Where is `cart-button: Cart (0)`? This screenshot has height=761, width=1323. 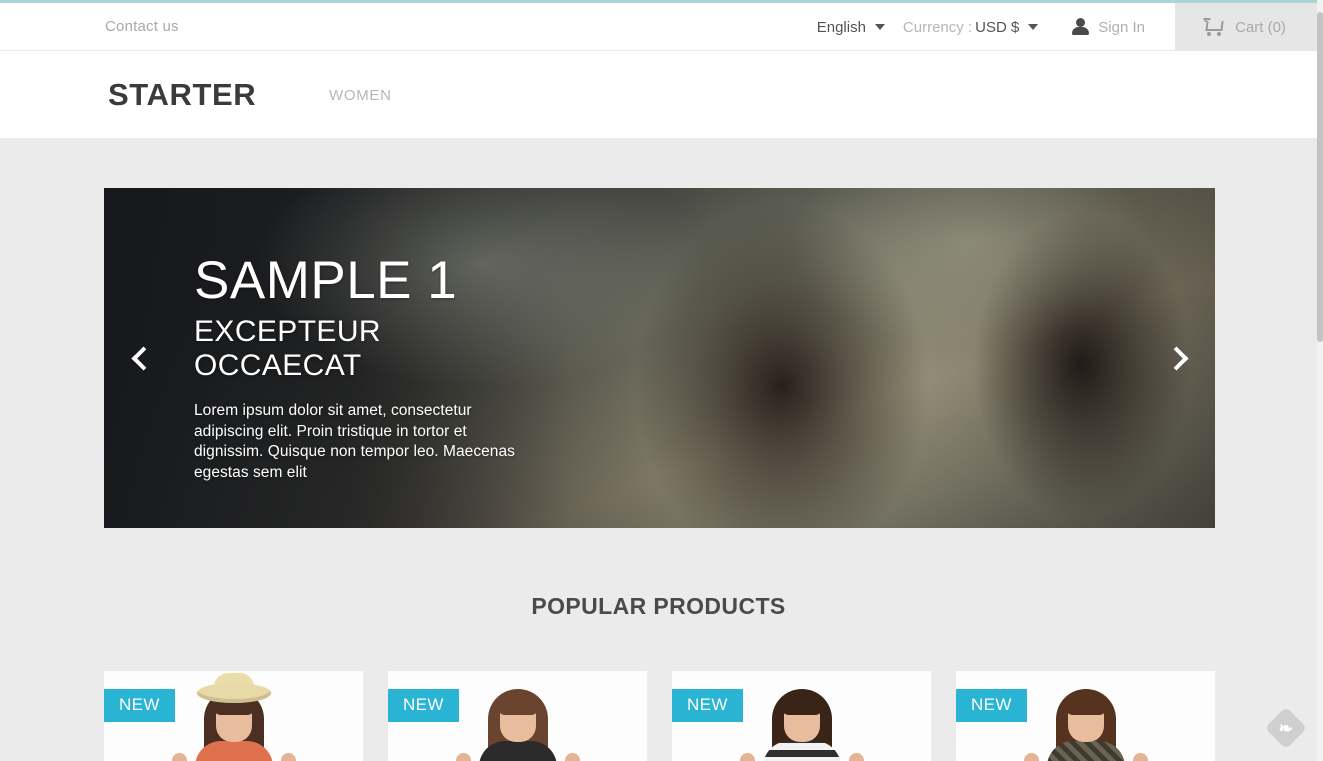 cart-button: Cart (0) is located at coordinates (1246, 27).